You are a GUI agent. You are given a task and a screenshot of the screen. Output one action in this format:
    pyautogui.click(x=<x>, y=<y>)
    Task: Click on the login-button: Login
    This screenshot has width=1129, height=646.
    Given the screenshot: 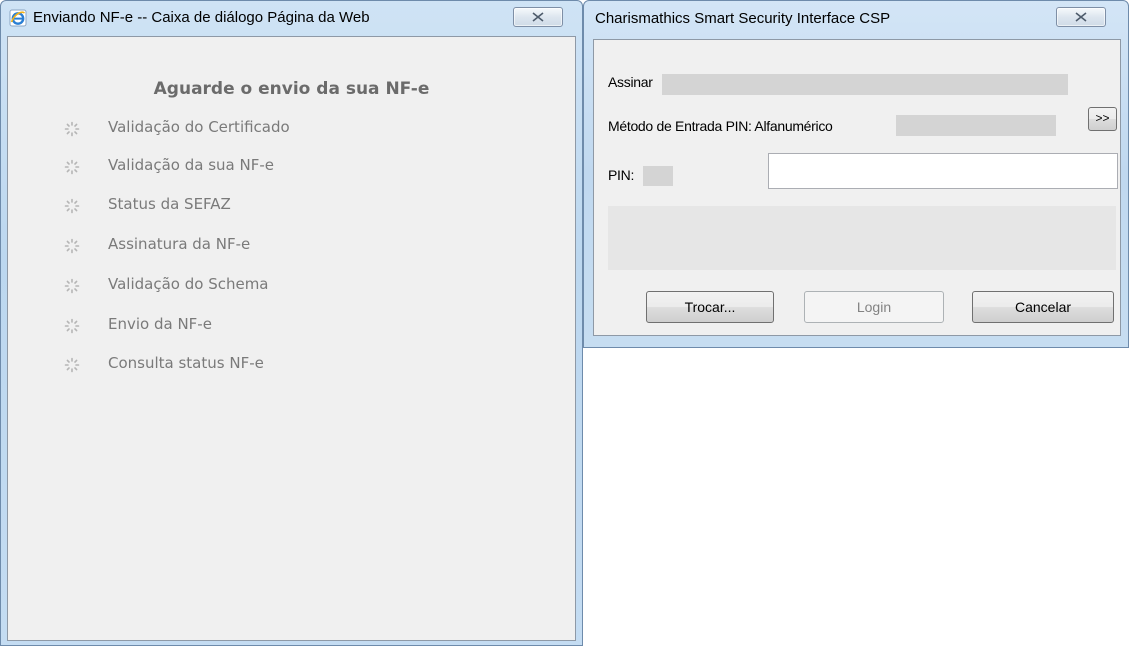 What is the action you would take?
    pyautogui.click(x=874, y=307)
    